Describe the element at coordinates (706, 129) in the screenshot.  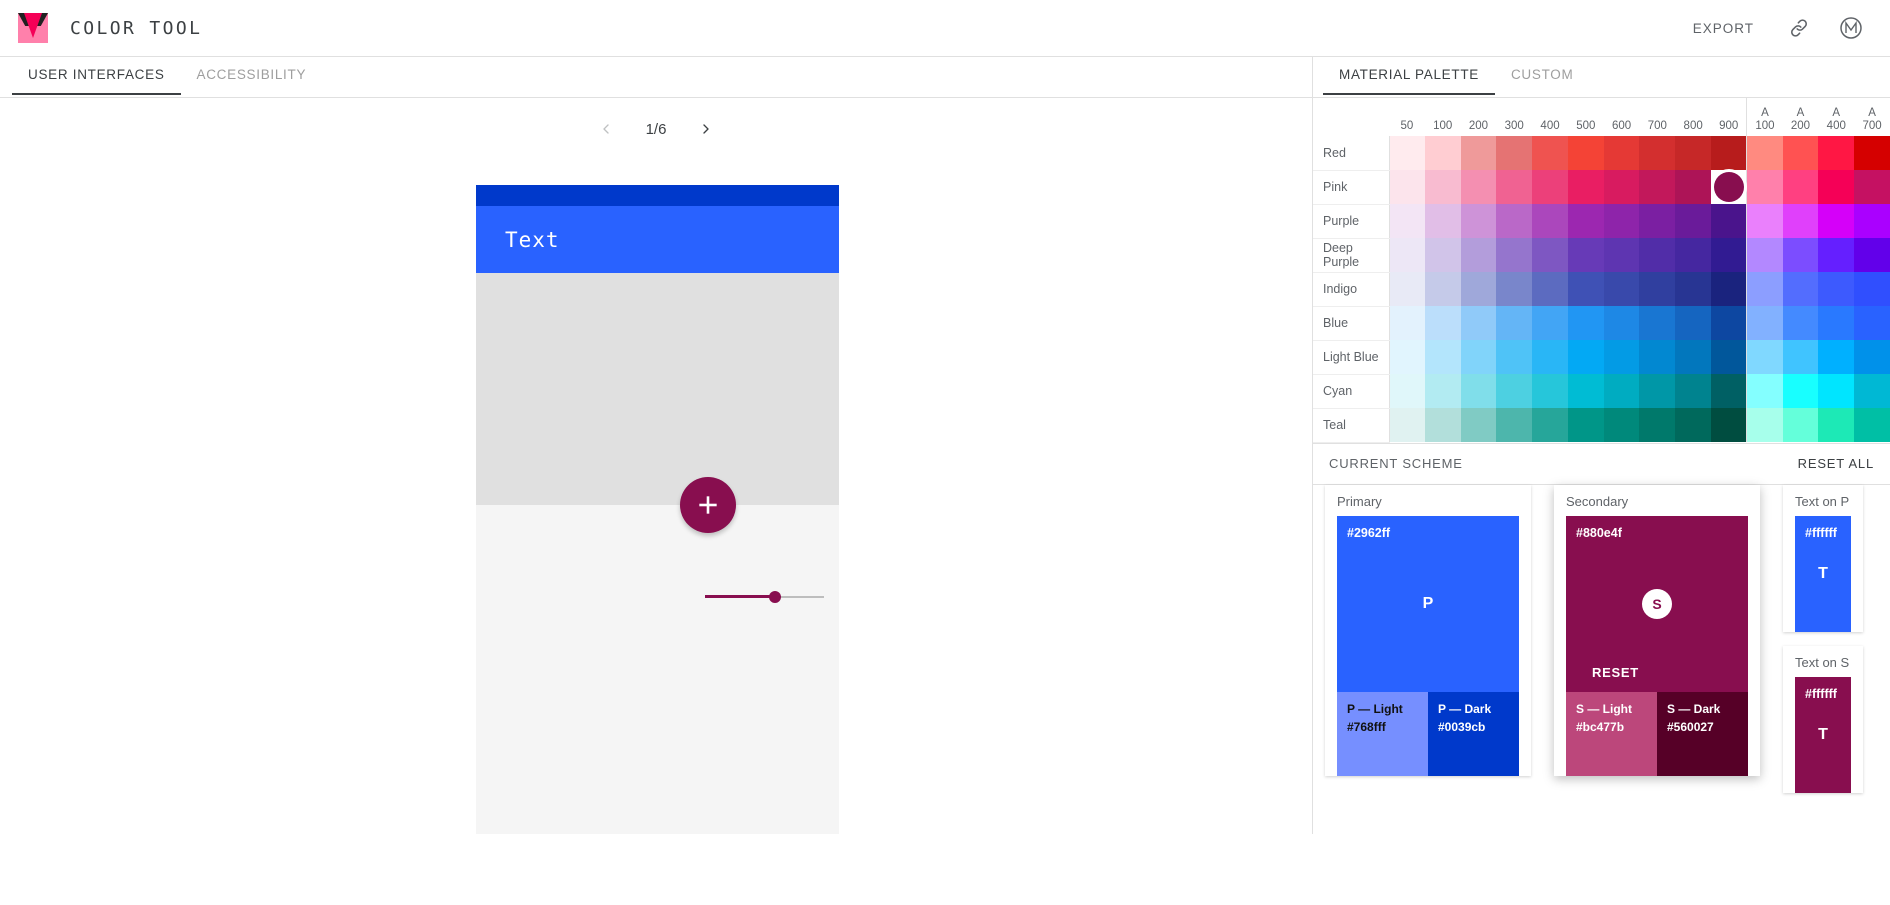
I see `chevron-right-icon` at that location.